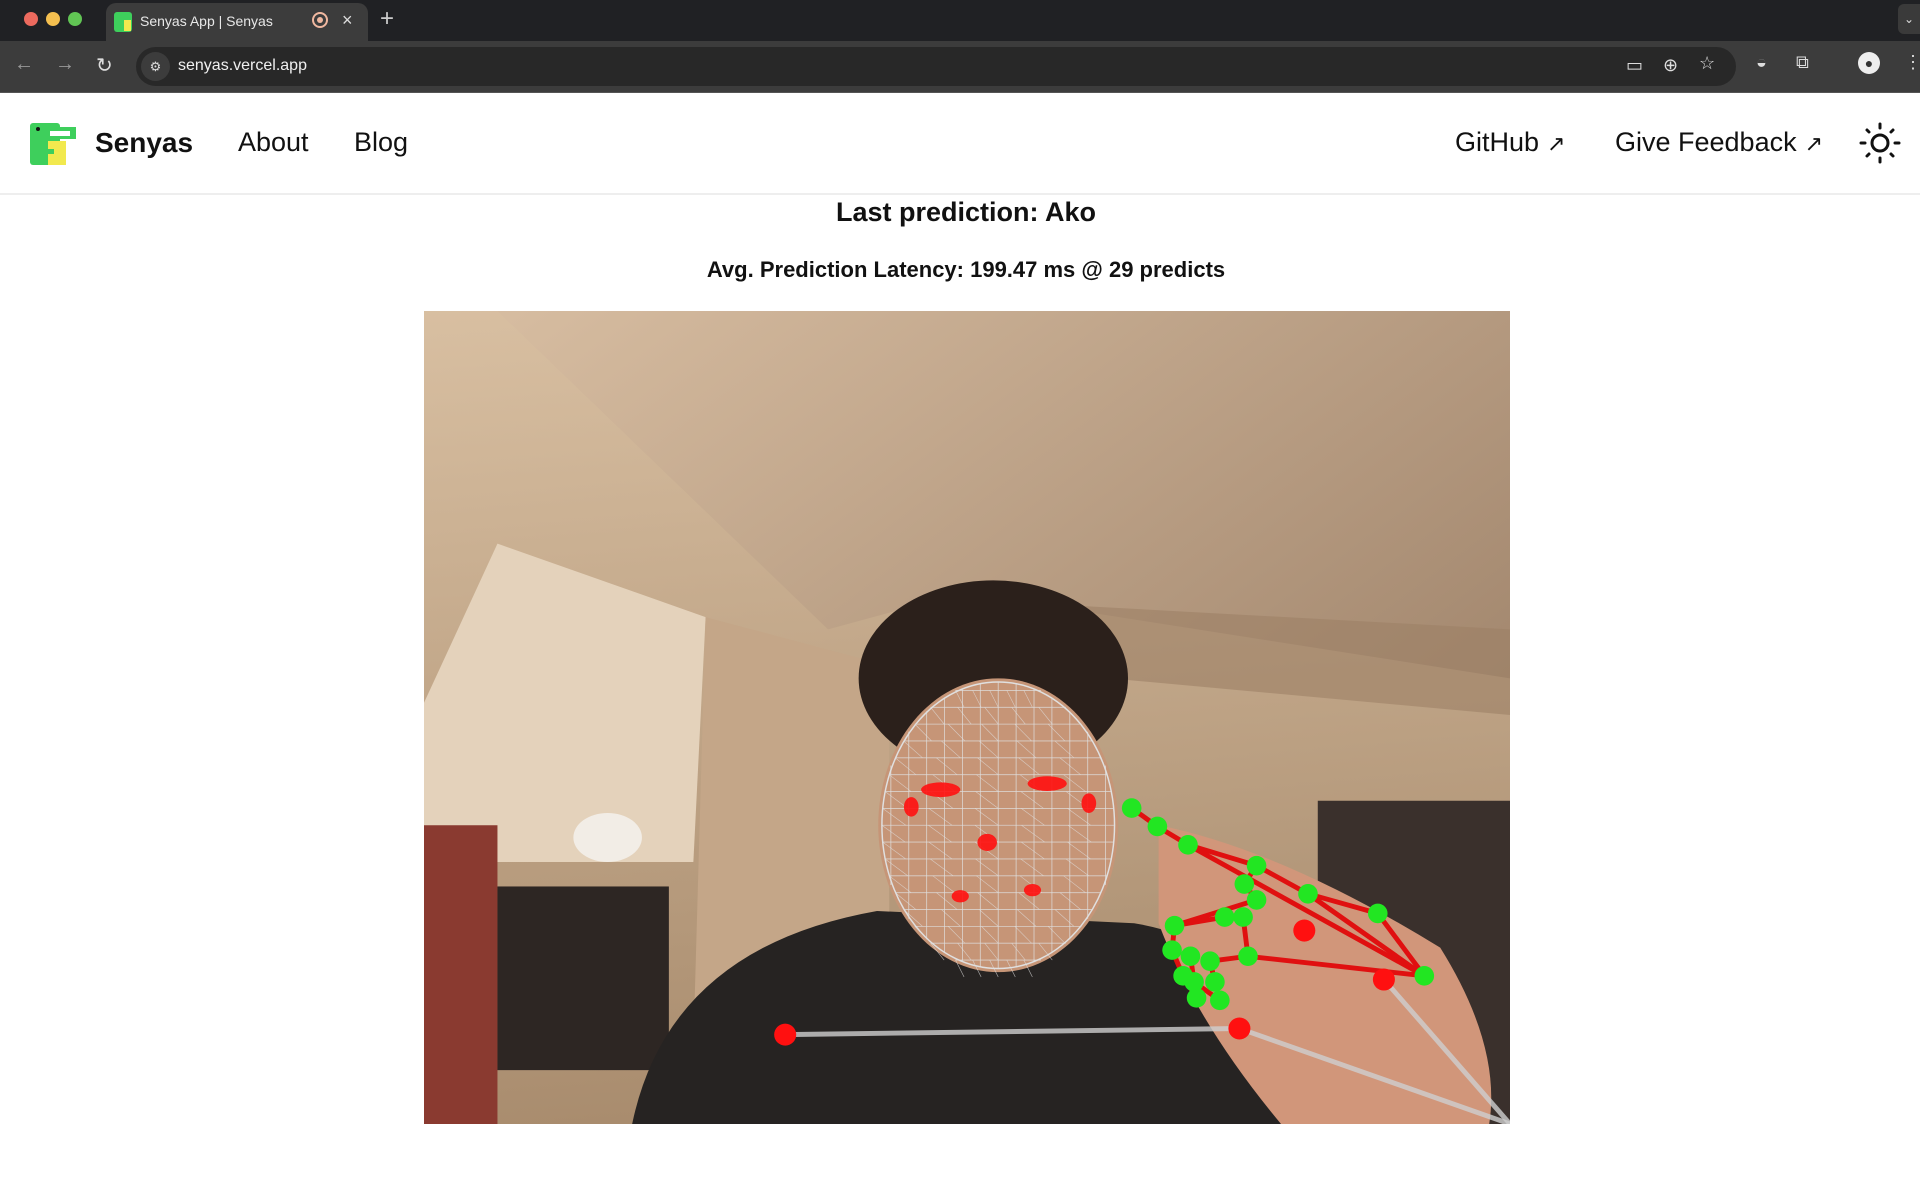  Describe the element at coordinates (387, 19) in the screenshot. I see `new-tab-button: +` at that location.